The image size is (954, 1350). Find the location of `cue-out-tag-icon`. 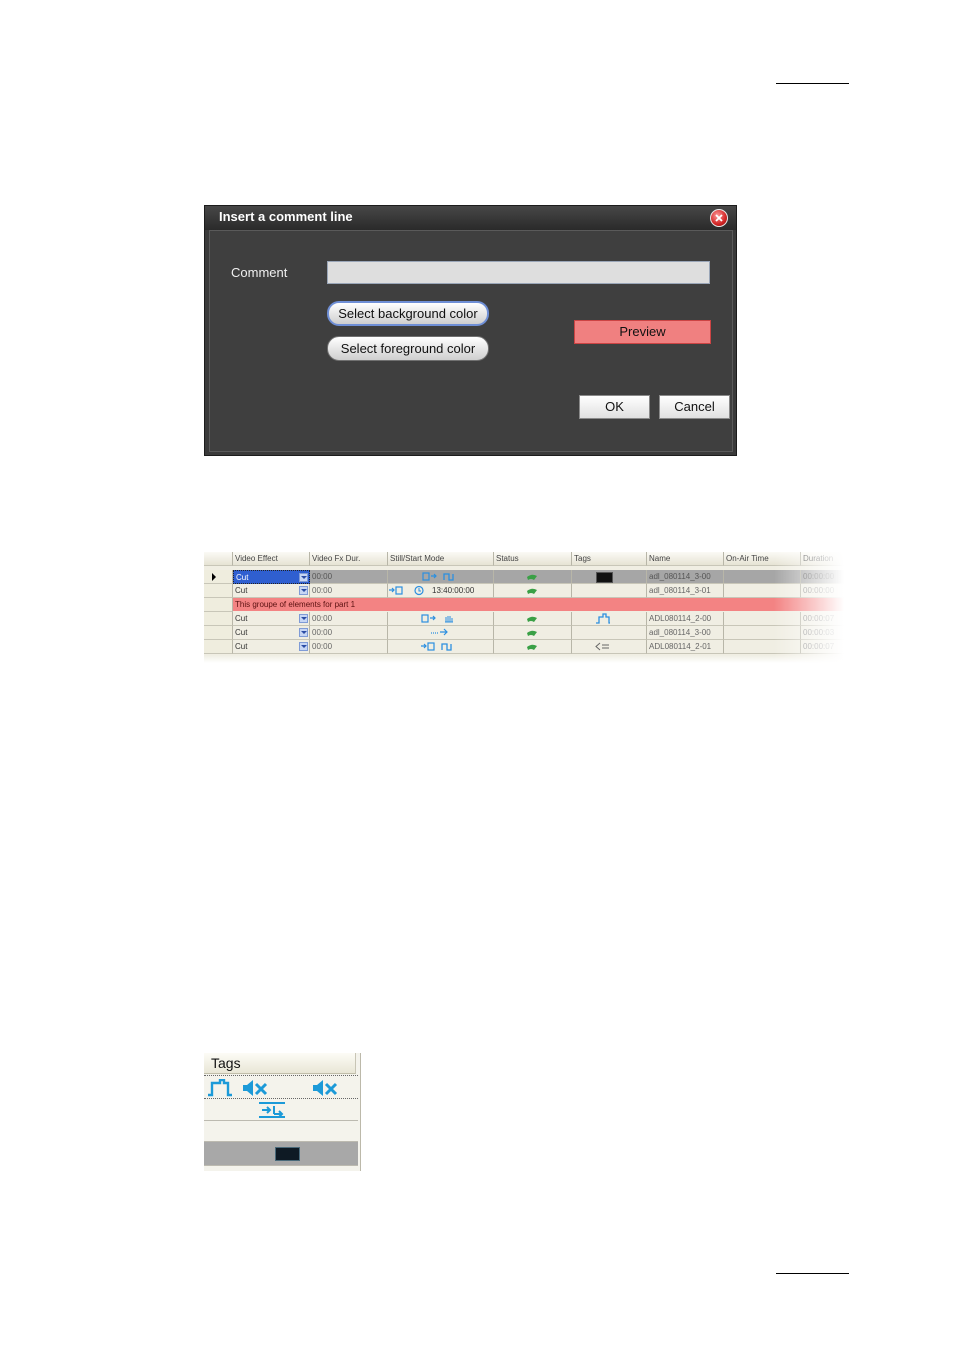

cue-out-tag-icon is located at coordinates (602, 646).